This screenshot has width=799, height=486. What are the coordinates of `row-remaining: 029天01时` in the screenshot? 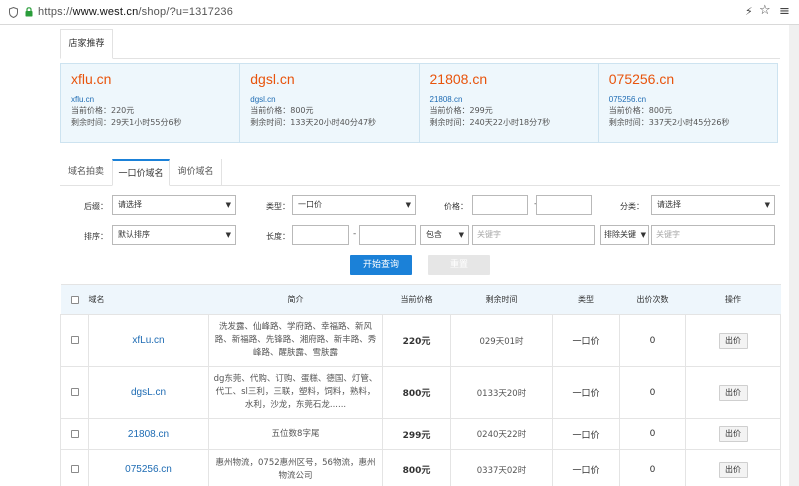 It's located at (501, 340).